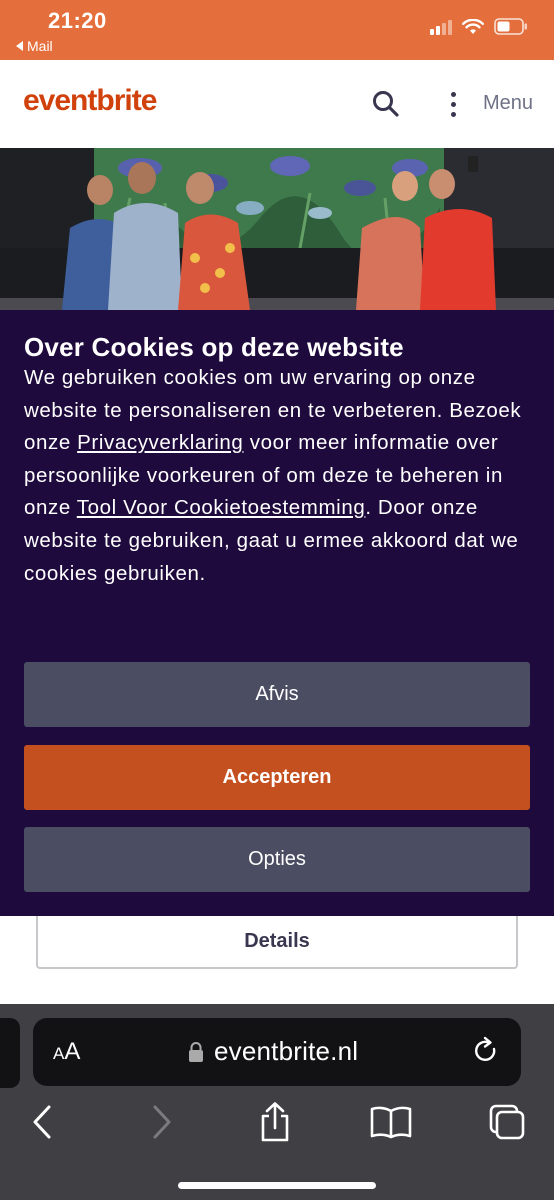  I want to click on share-button, so click(275, 1122).